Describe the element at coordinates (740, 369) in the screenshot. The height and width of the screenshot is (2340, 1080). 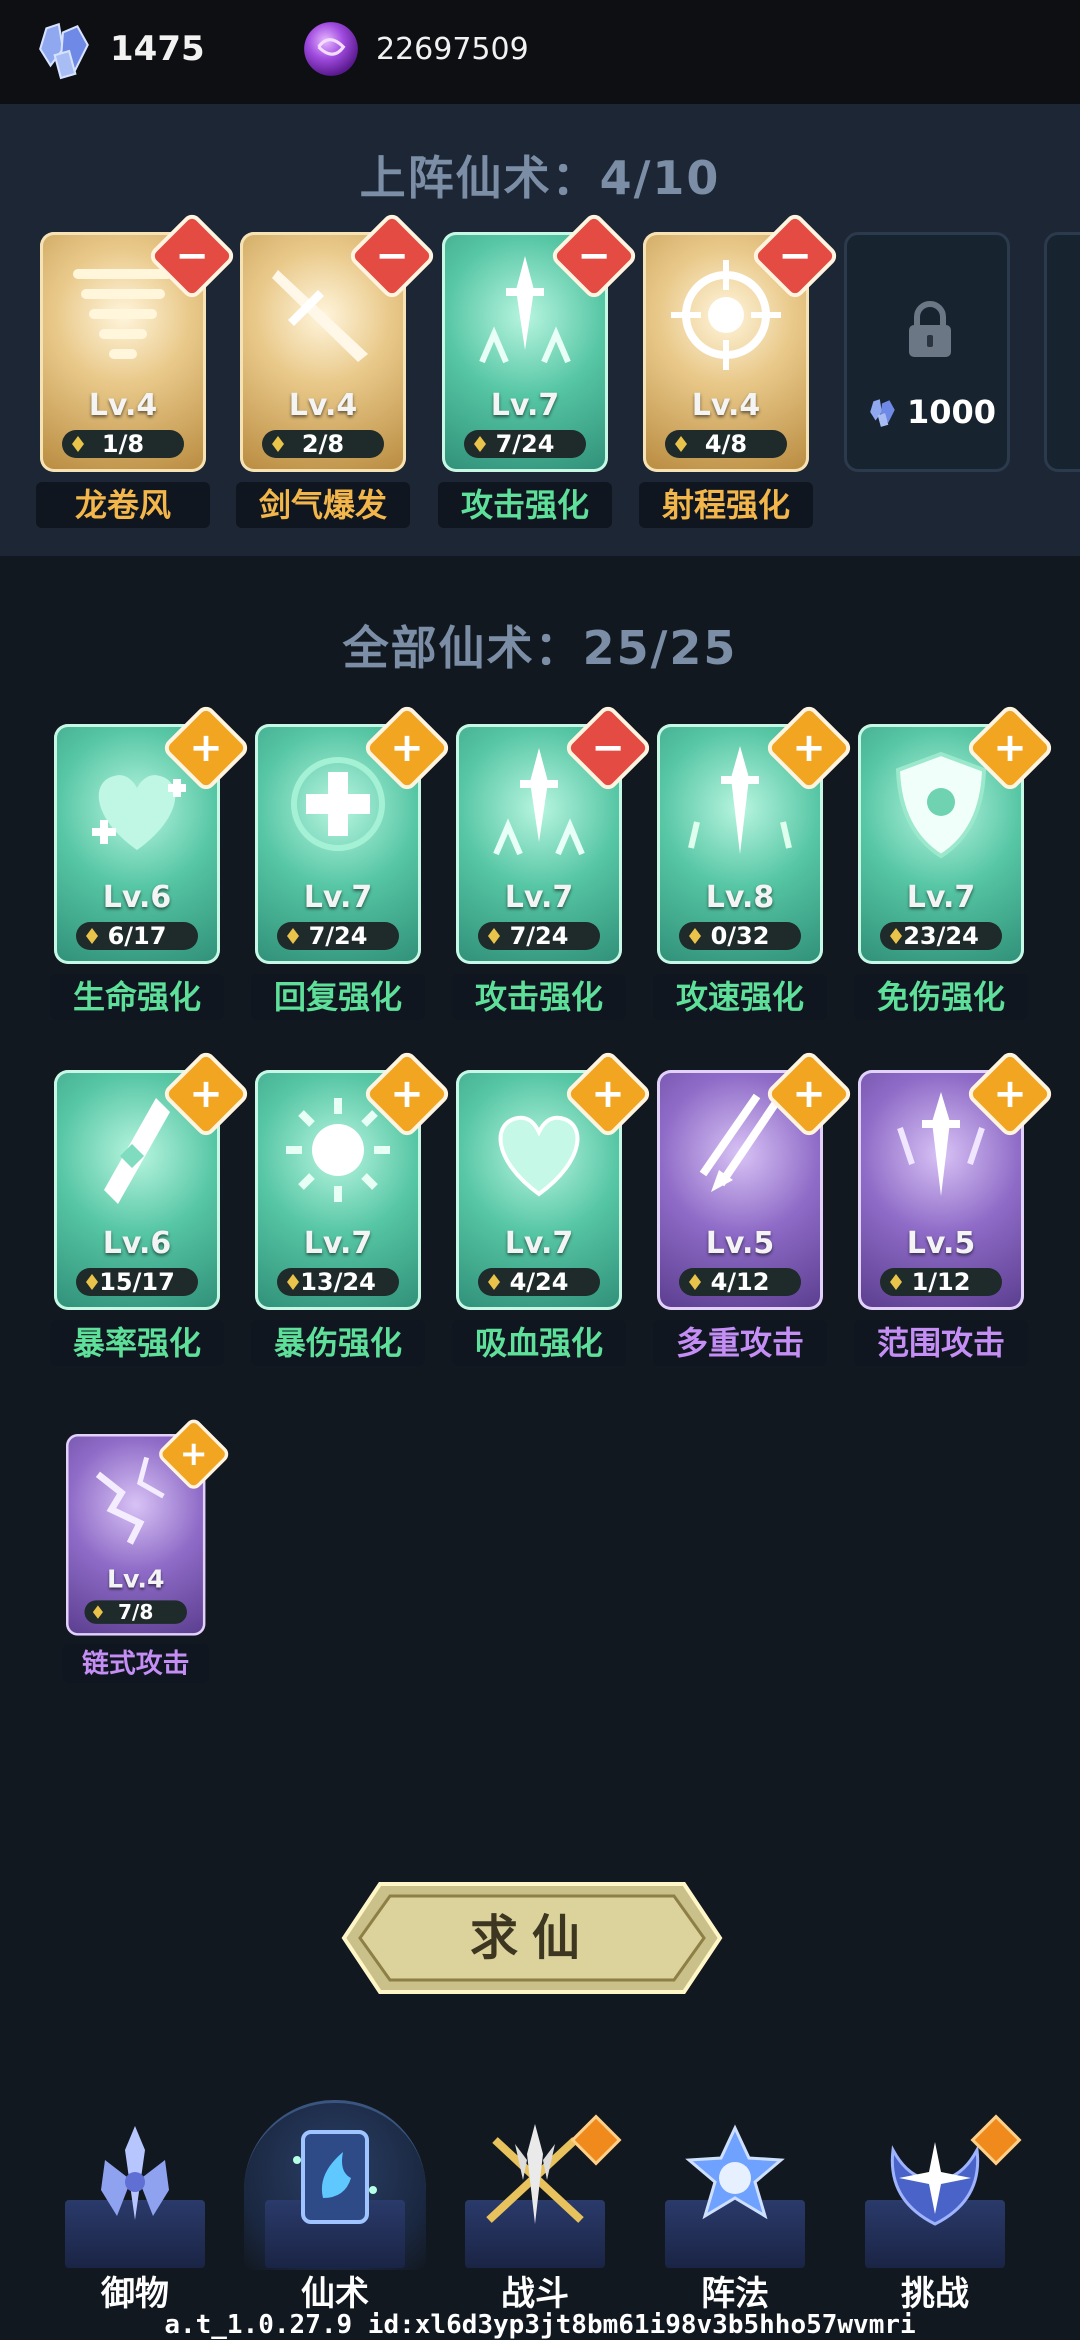
I see `spell-card: Lv.4 4/8 − 射程强化` at that location.